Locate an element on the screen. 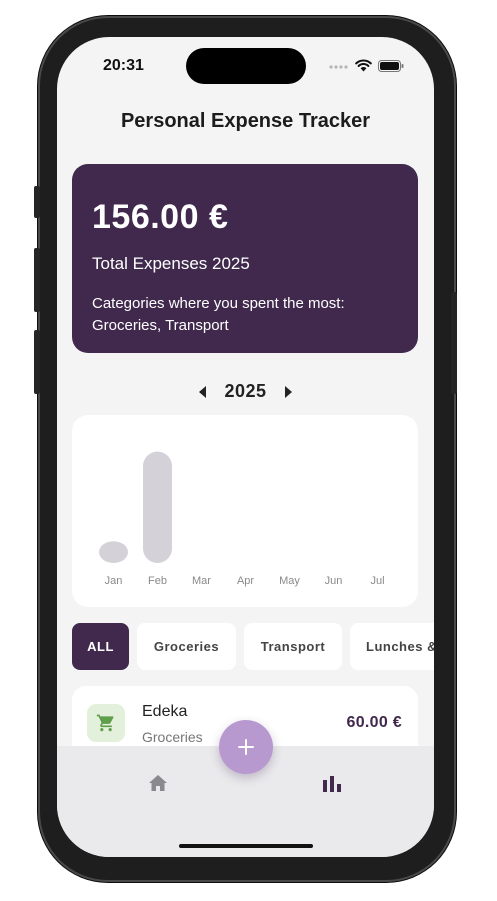 Image resolution: width=497 pixels, height=901 pixels. year-selector: 2025 is located at coordinates (245, 391).